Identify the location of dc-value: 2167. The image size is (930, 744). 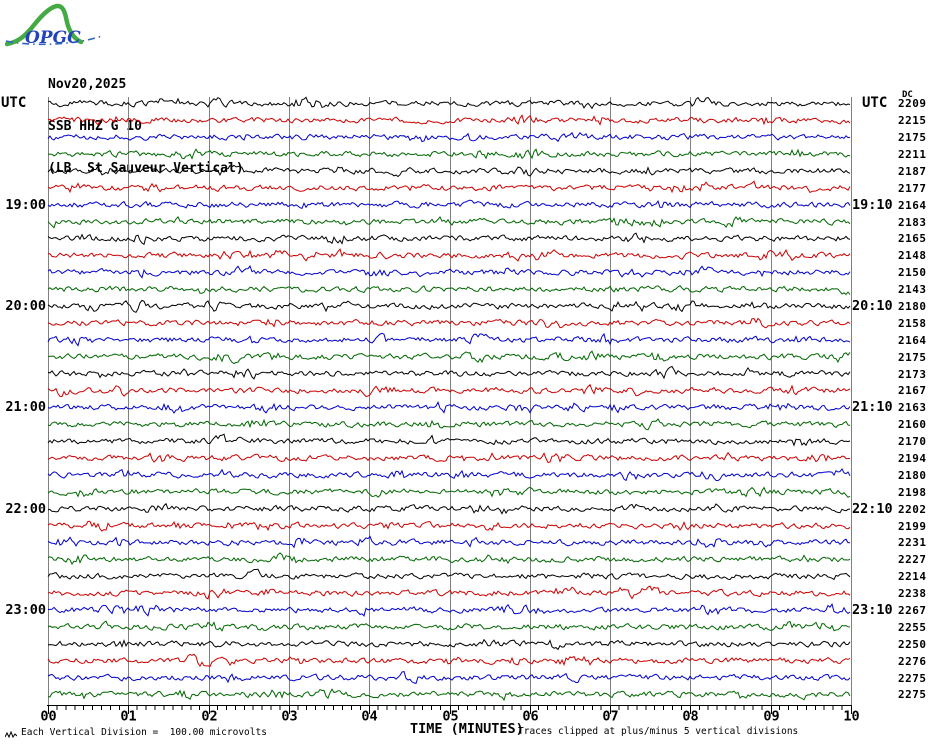
(912, 391).